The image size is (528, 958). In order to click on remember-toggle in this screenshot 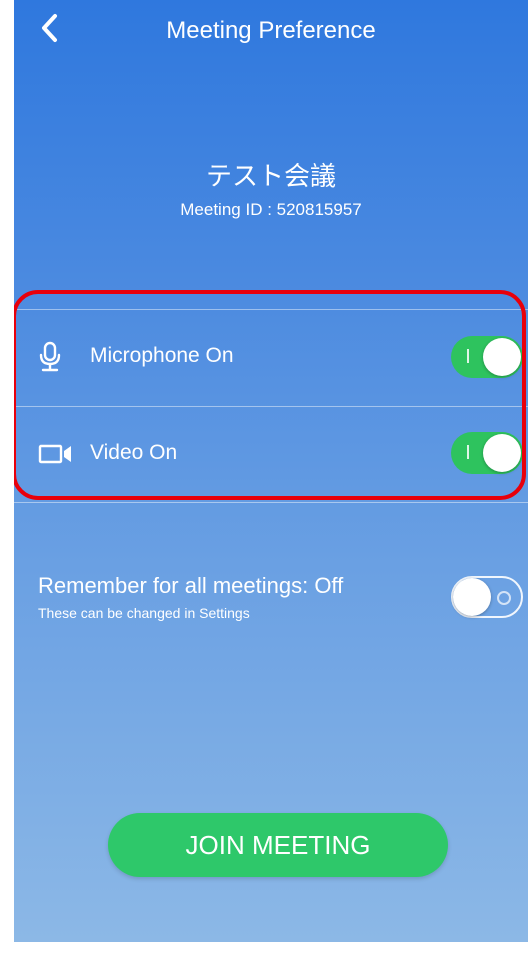, I will do `click(487, 597)`.